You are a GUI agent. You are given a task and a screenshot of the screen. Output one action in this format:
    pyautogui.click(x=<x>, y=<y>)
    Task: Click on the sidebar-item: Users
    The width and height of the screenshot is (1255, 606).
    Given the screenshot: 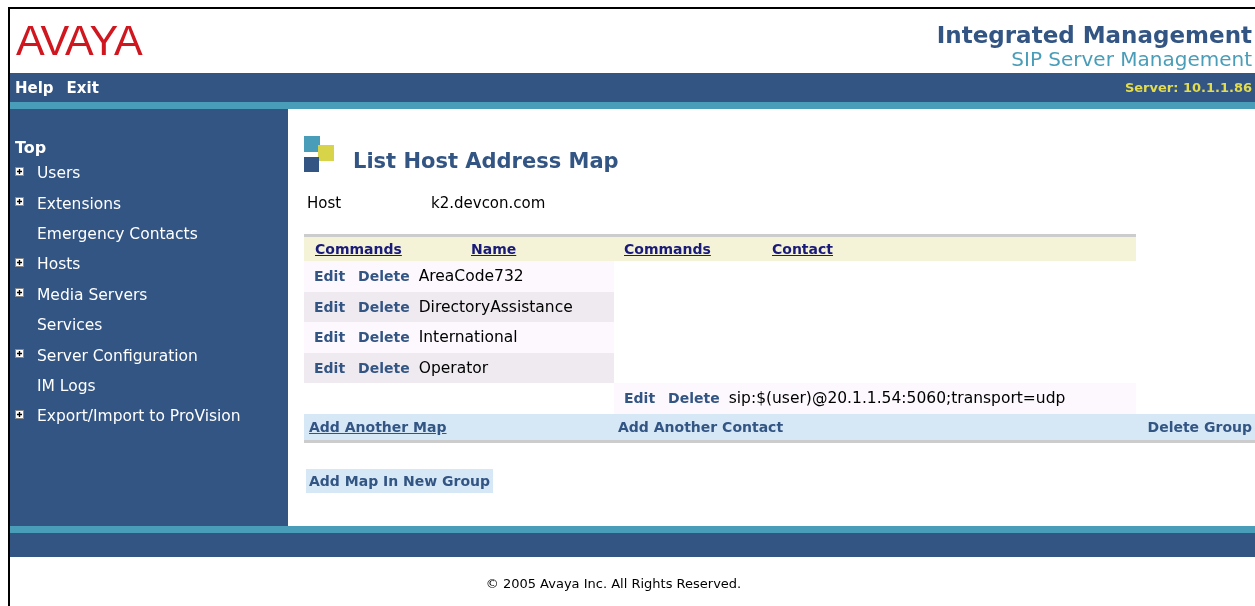 What is the action you would take?
    pyautogui.click(x=59, y=173)
    